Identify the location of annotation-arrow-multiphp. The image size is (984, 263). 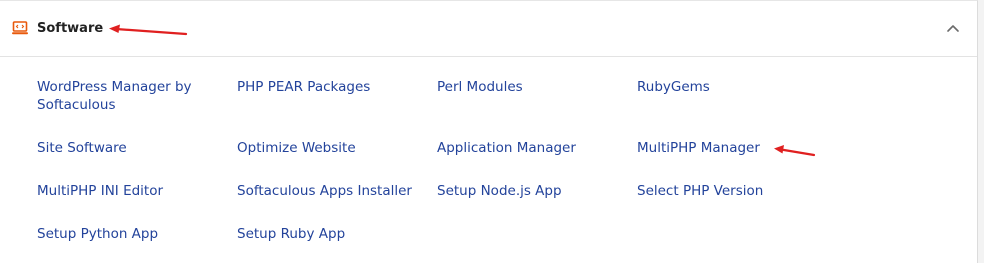
(795, 151).